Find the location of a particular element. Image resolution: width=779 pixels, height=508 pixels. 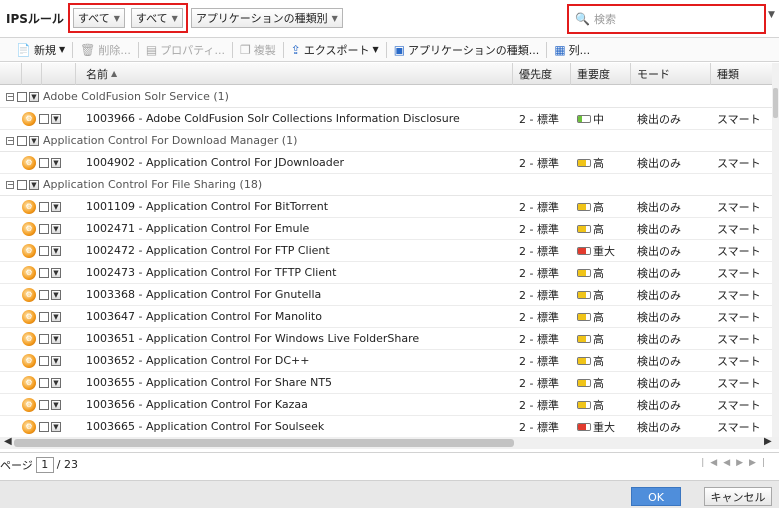

scroll-right-icon: ▶ is located at coordinates (768, 441).